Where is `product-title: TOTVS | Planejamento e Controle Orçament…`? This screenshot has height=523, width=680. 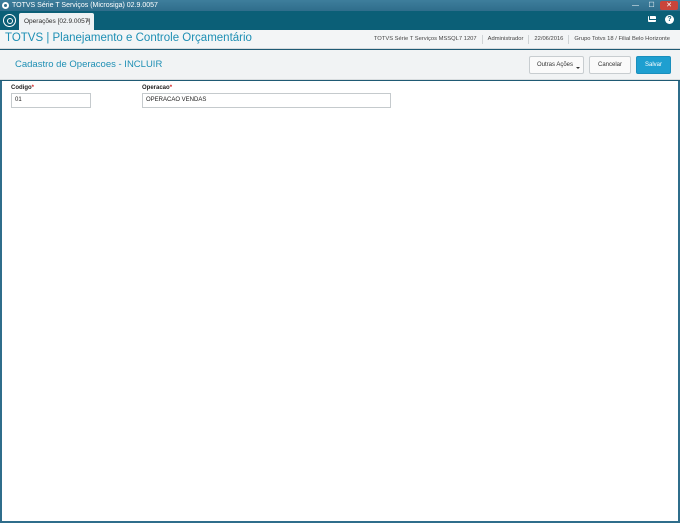
product-title: TOTVS | Planejamento e Controle Orçament… is located at coordinates (128, 38).